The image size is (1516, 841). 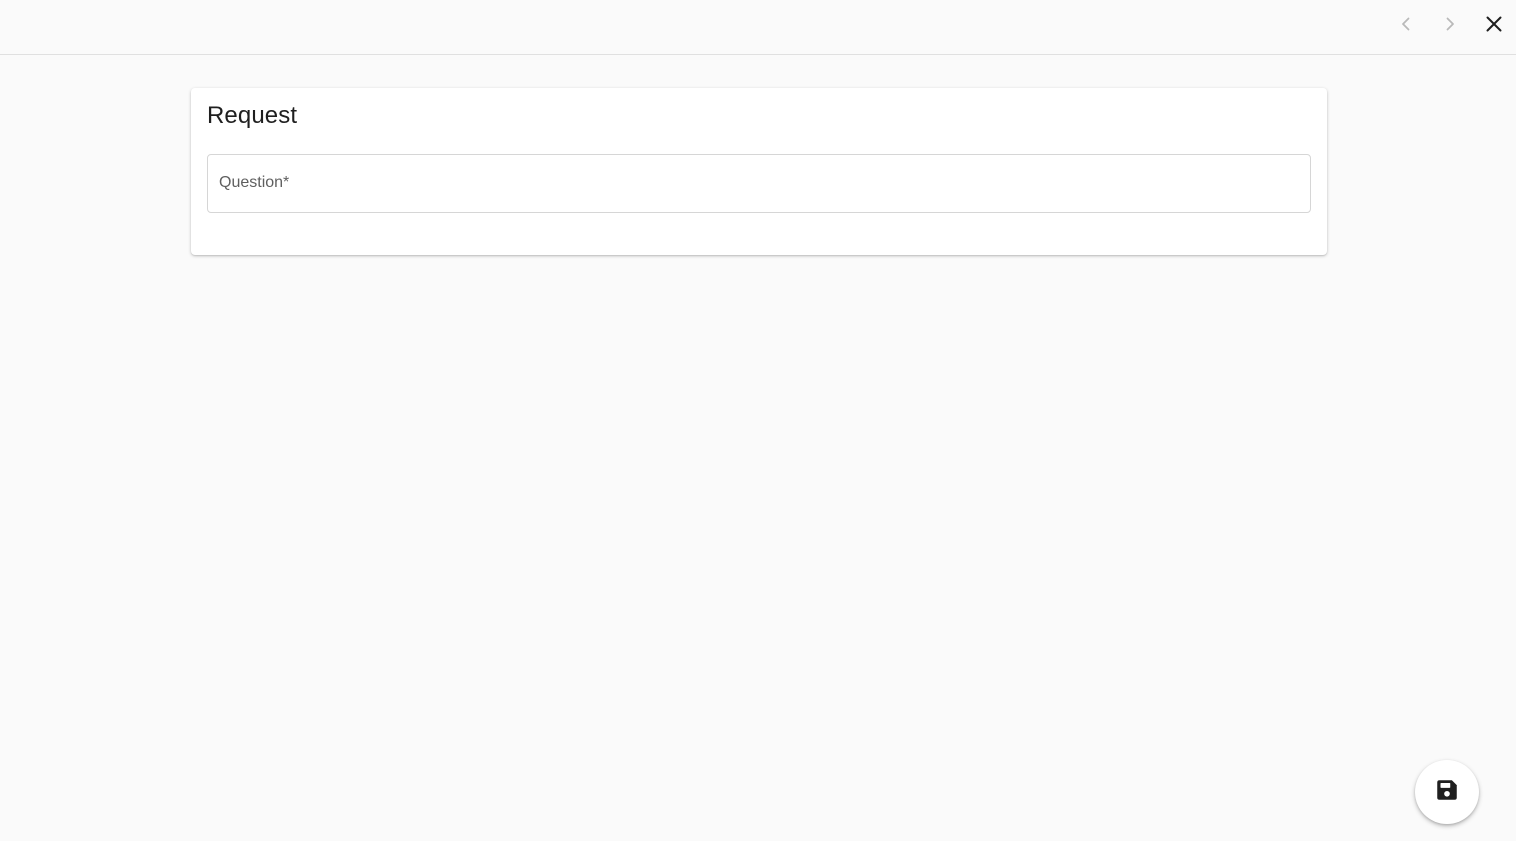 What do you see at coordinates (758, 27) in the screenshot?
I see `top-bar` at bounding box center [758, 27].